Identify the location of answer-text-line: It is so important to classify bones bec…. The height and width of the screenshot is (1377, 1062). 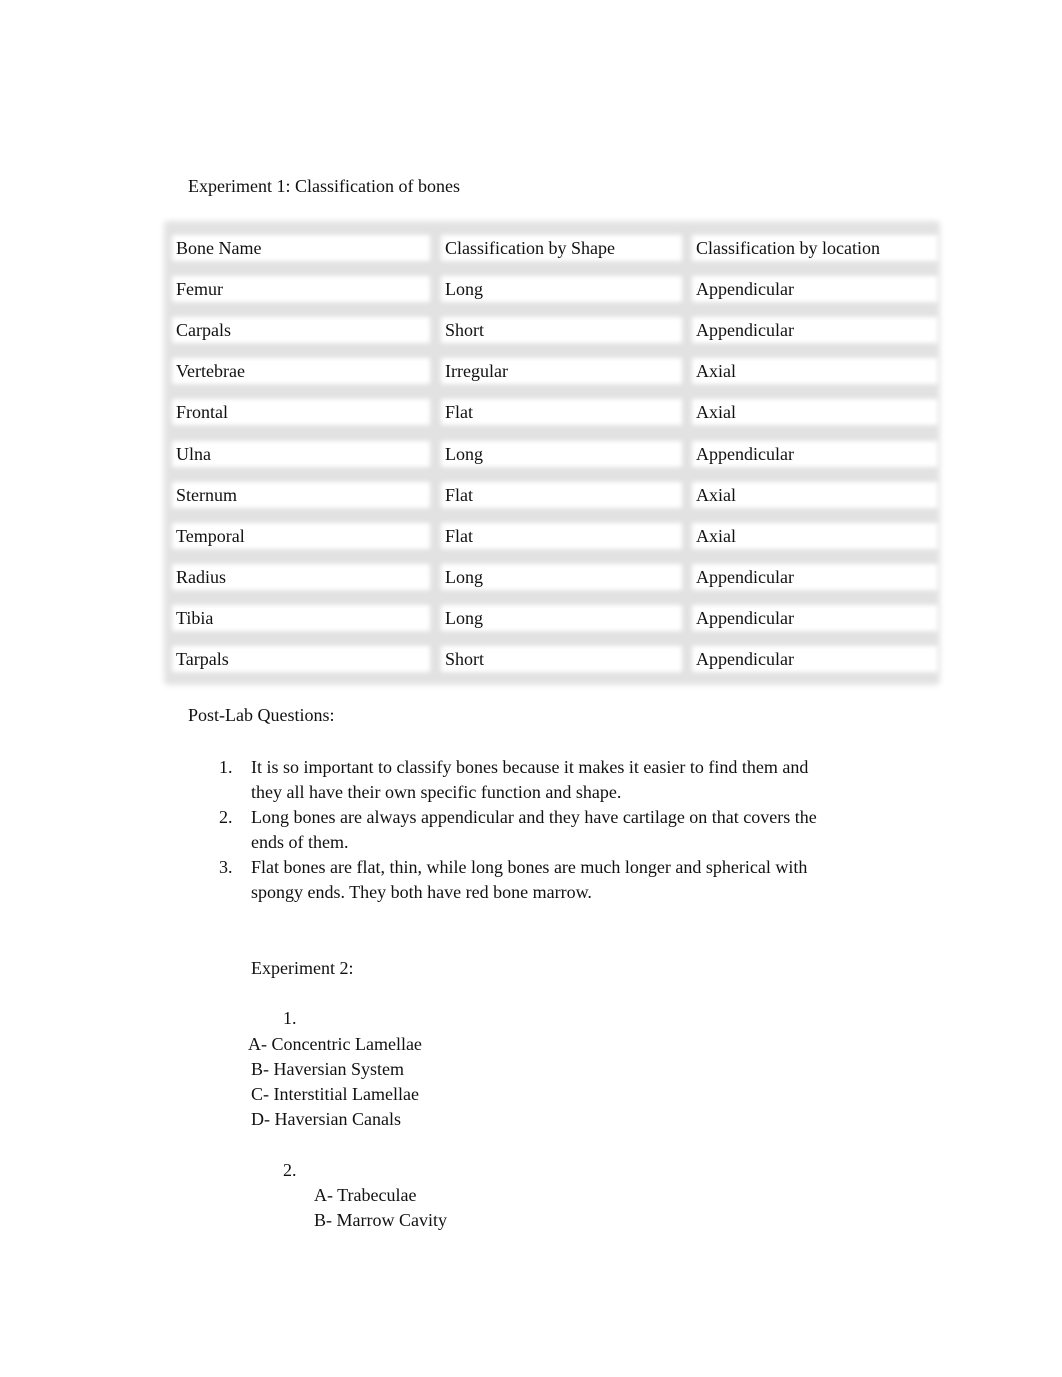
(530, 767).